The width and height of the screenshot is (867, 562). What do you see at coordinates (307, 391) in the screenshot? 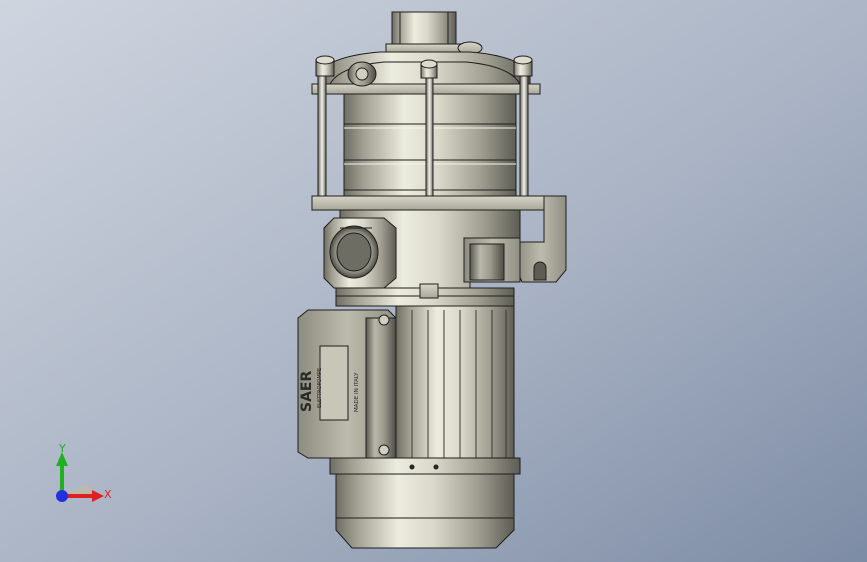
I see `brand-logo-text: SAER` at bounding box center [307, 391].